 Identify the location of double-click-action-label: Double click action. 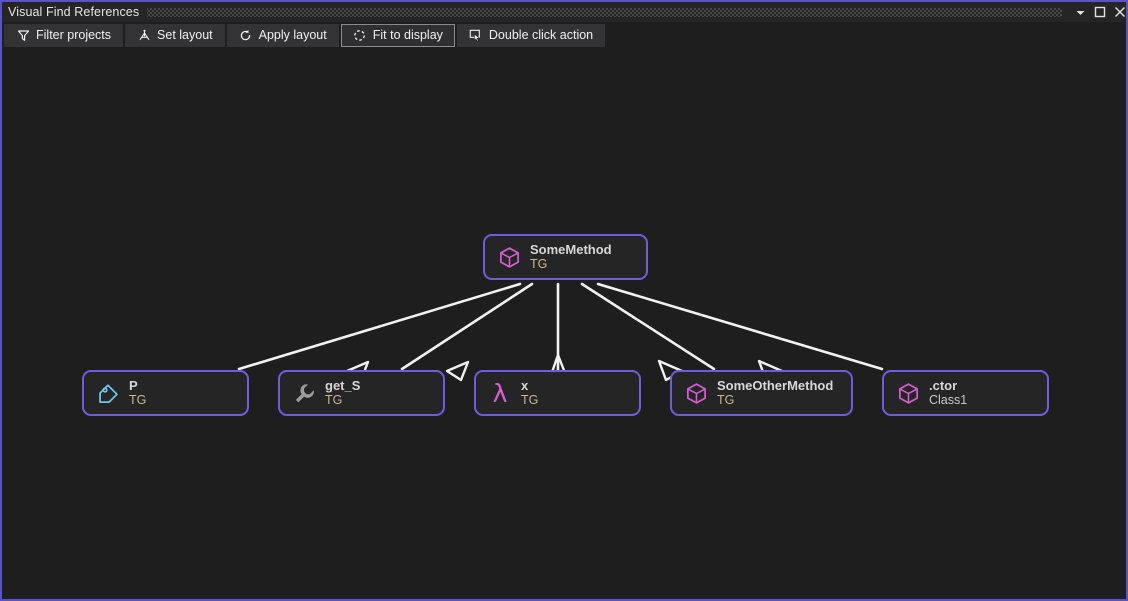
(541, 35).